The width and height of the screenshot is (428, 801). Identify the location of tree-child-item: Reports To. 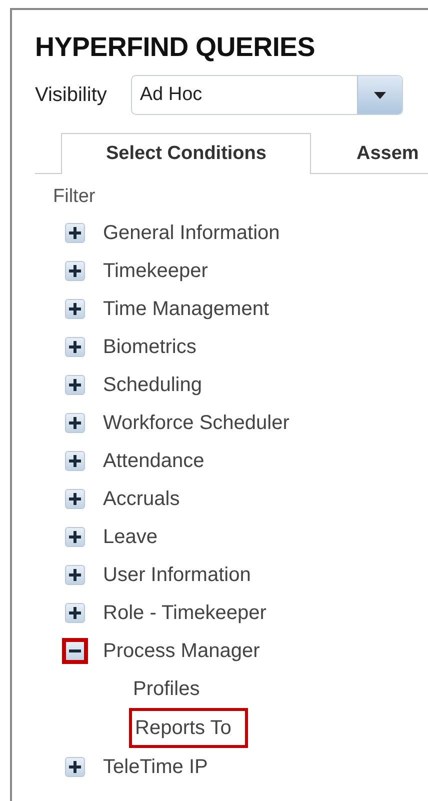
(188, 728).